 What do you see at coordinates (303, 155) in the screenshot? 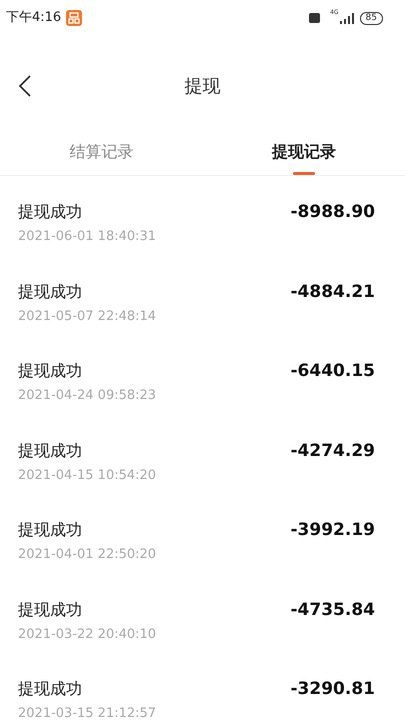
I see `tab: 提现记录` at bounding box center [303, 155].